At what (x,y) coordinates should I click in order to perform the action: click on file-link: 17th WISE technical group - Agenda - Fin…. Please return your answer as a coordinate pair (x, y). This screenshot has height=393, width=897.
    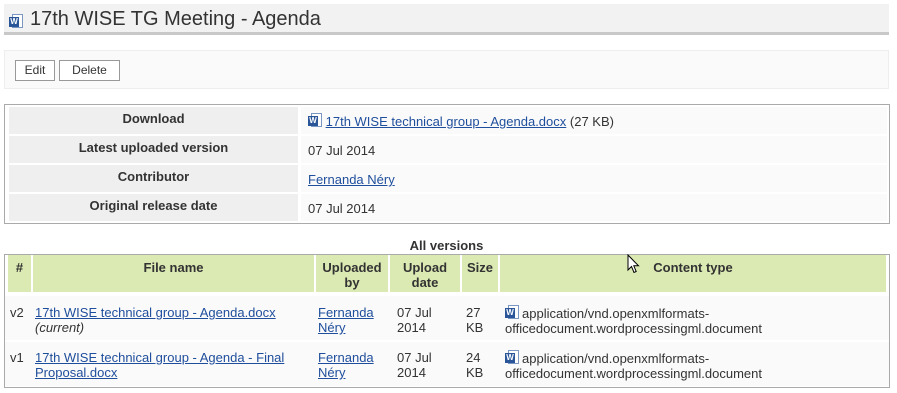
    Looking at the image, I should click on (159, 365).